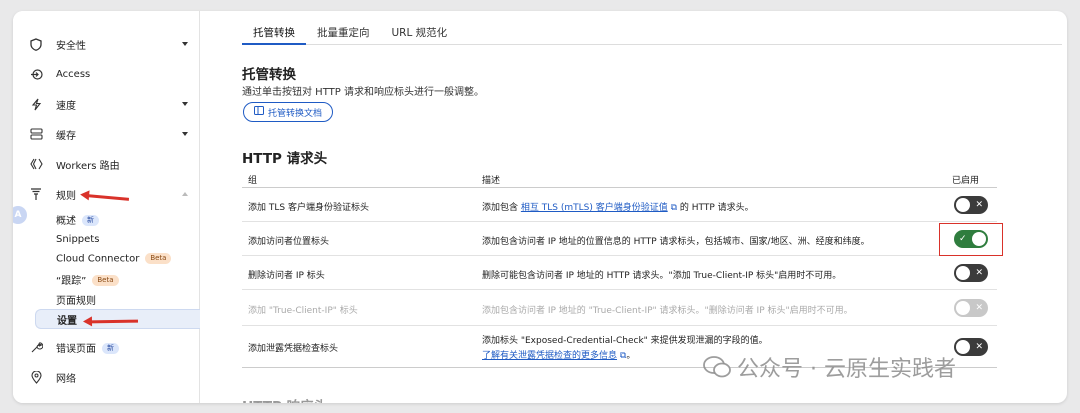  I want to click on row-description-link-line: 了解有关泄露凭据检查的更多信息 ⧉。, so click(559, 356).